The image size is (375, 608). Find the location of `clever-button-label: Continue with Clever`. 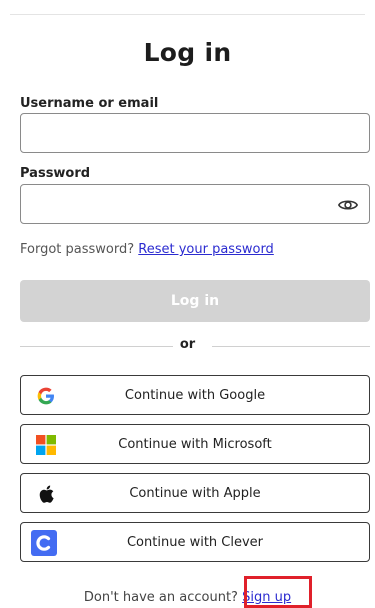

clever-button-label: Continue with Clever is located at coordinates (195, 542).